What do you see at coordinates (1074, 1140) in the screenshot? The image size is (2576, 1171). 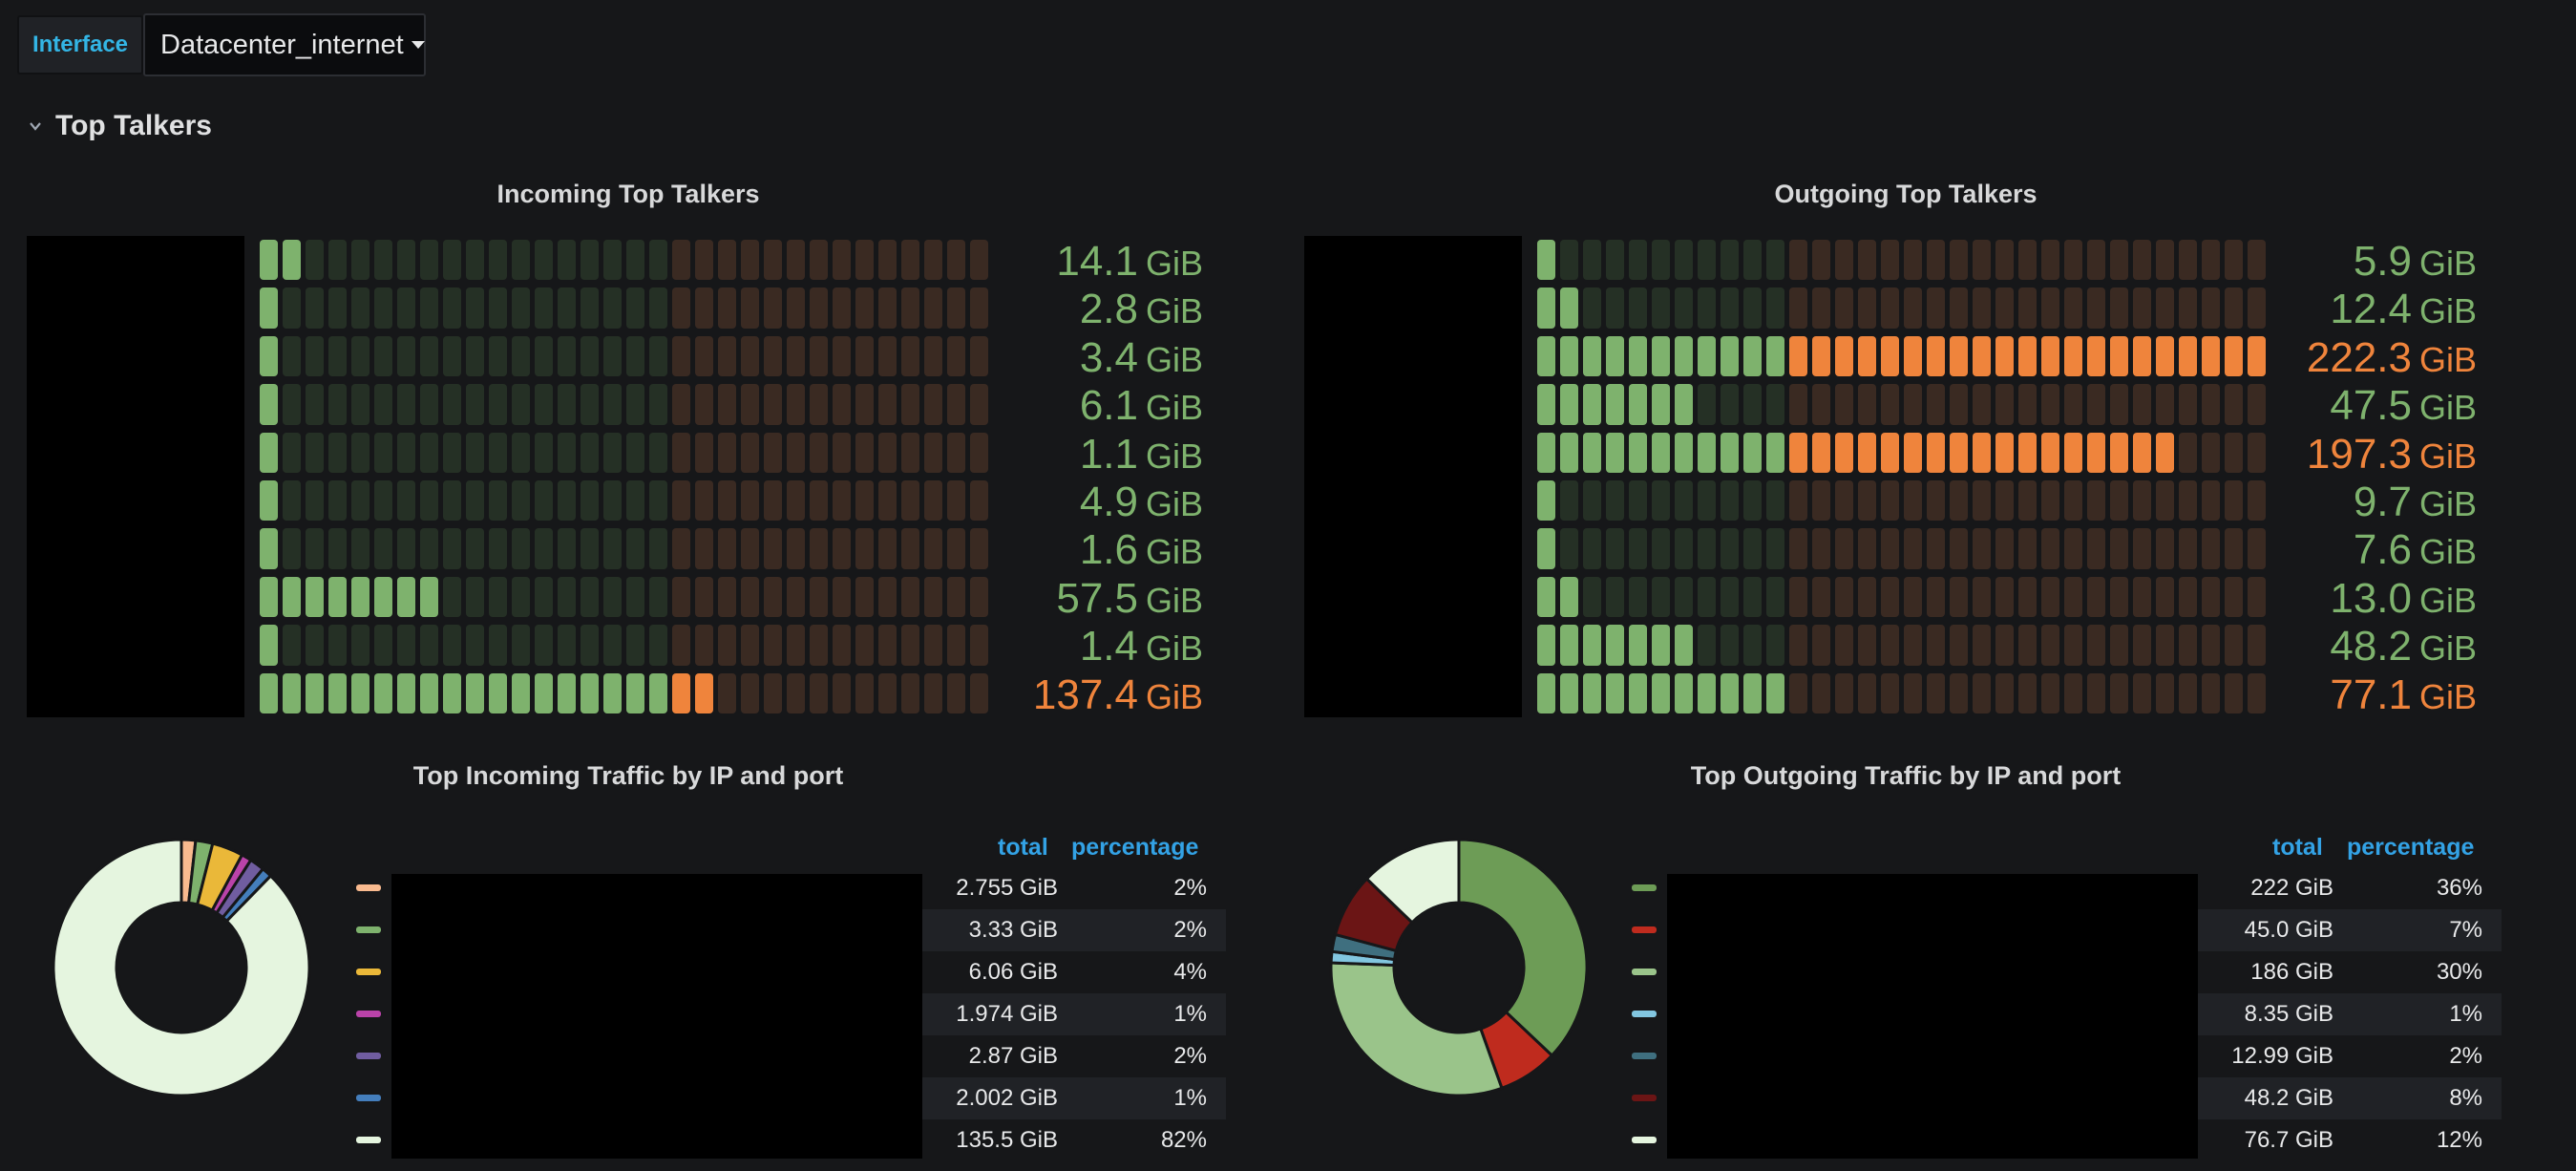 I see `legend-row: 135.5 GiB 82%` at bounding box center [1074, 1140].